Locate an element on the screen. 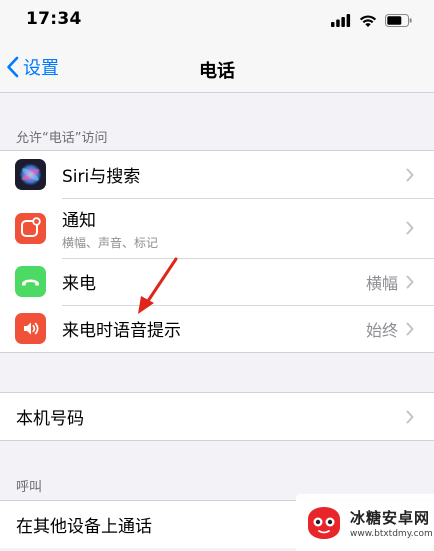 Image resolution: width=434 pixels, height=551 pixels. incoming-call-icon is located at coordinates (30, 281).